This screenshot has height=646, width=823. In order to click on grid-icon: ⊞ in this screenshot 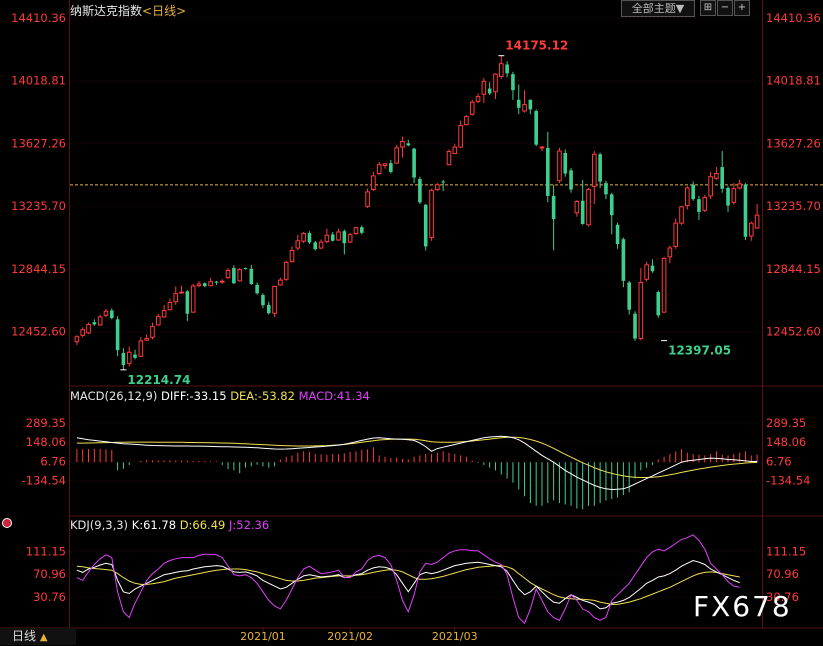, I will do `click(708, 8)`.